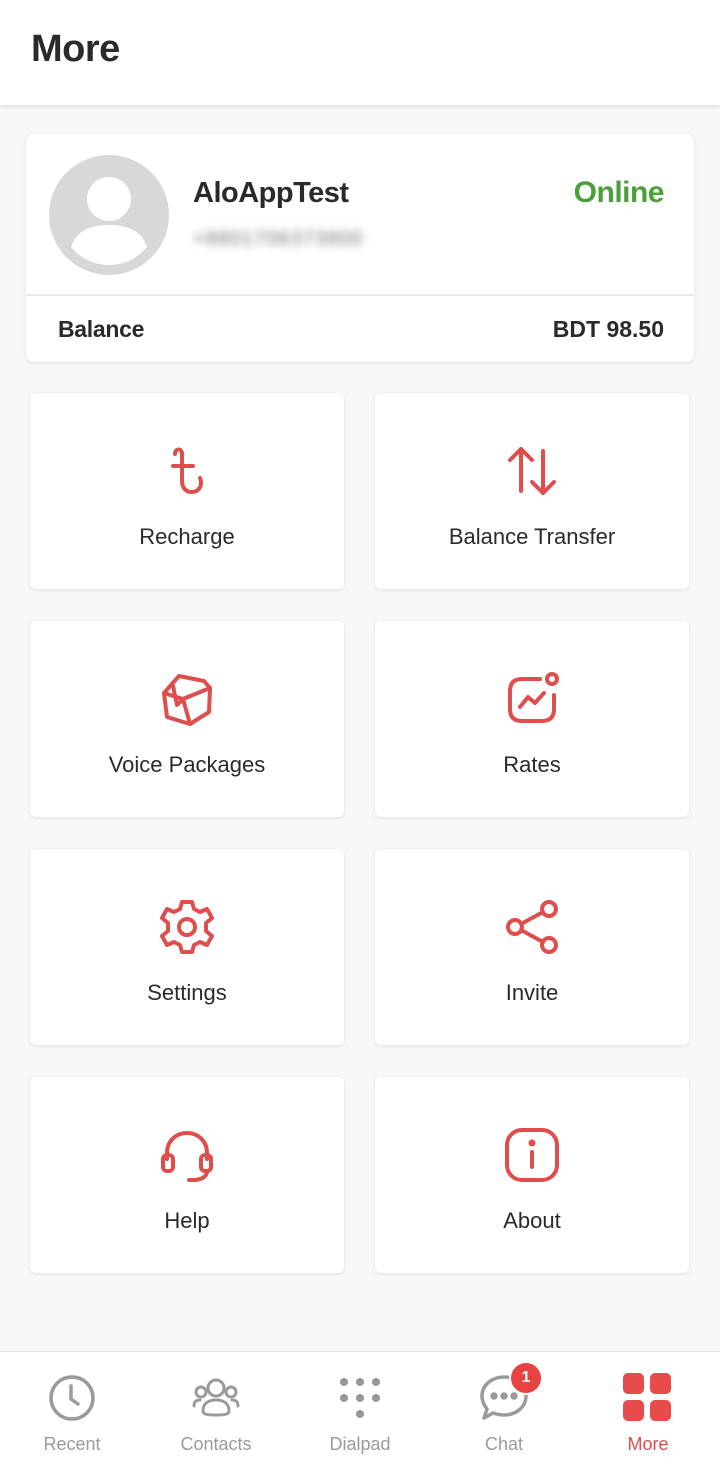 The height and width of the screenshot is (1481, 720). I want to click on avatar, so click(109, 215).